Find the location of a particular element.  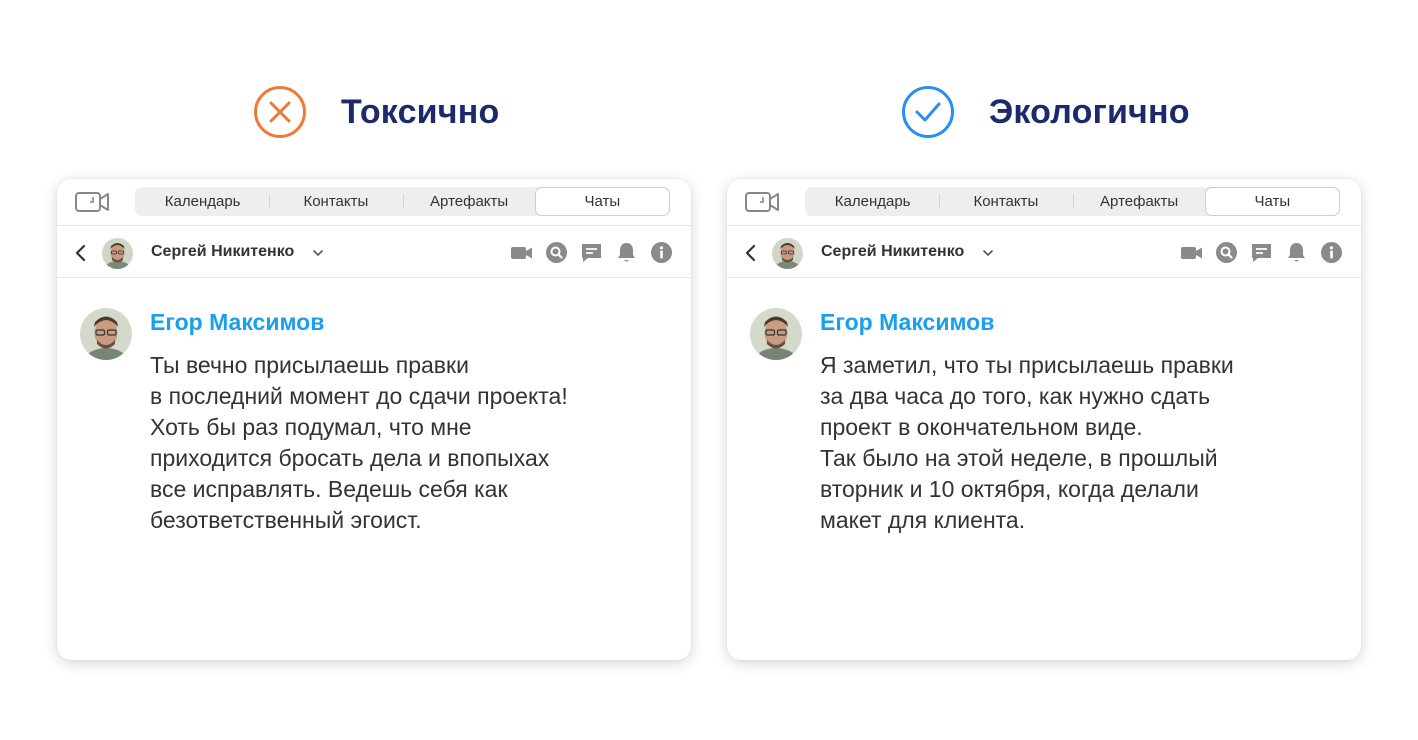

message-line: Так было на этой неделе, в прошлый is located at coordinates (1019, 458).